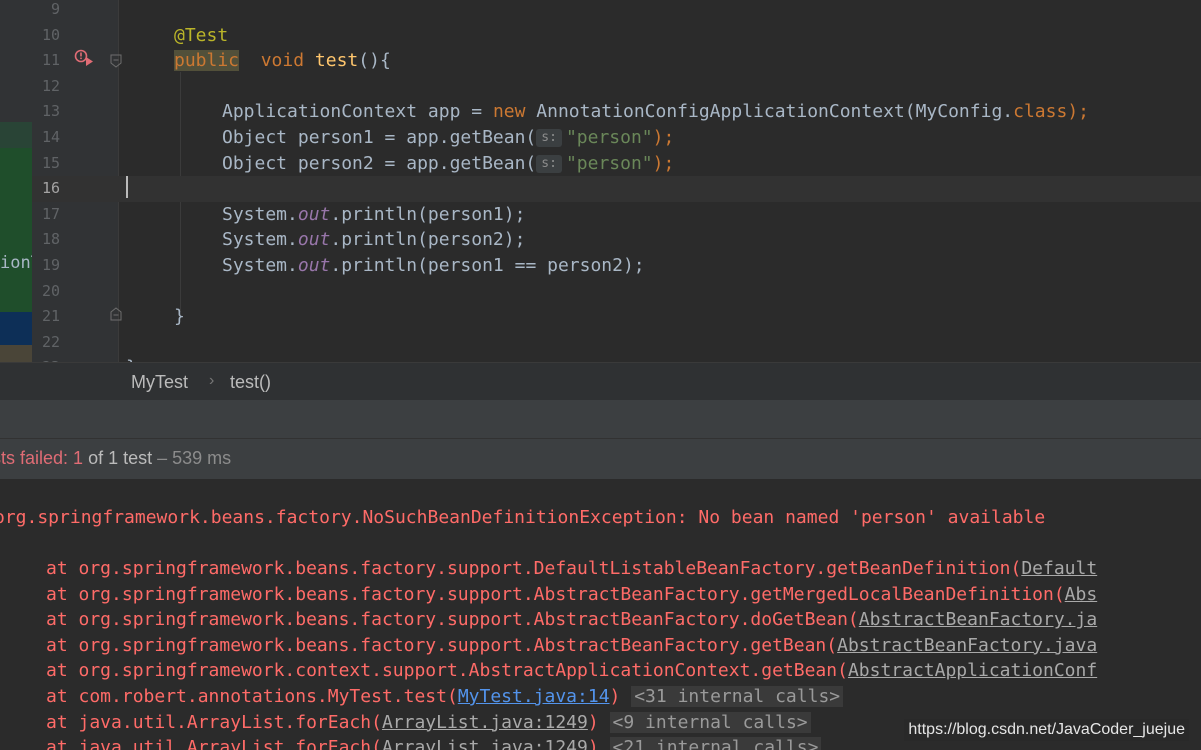 The height and width of the screenshot is (750, 1201). What do you see at coordinates (1059, 568) in the screenshot?
I see `source-link: Default` at bounding box center [1059, 568].